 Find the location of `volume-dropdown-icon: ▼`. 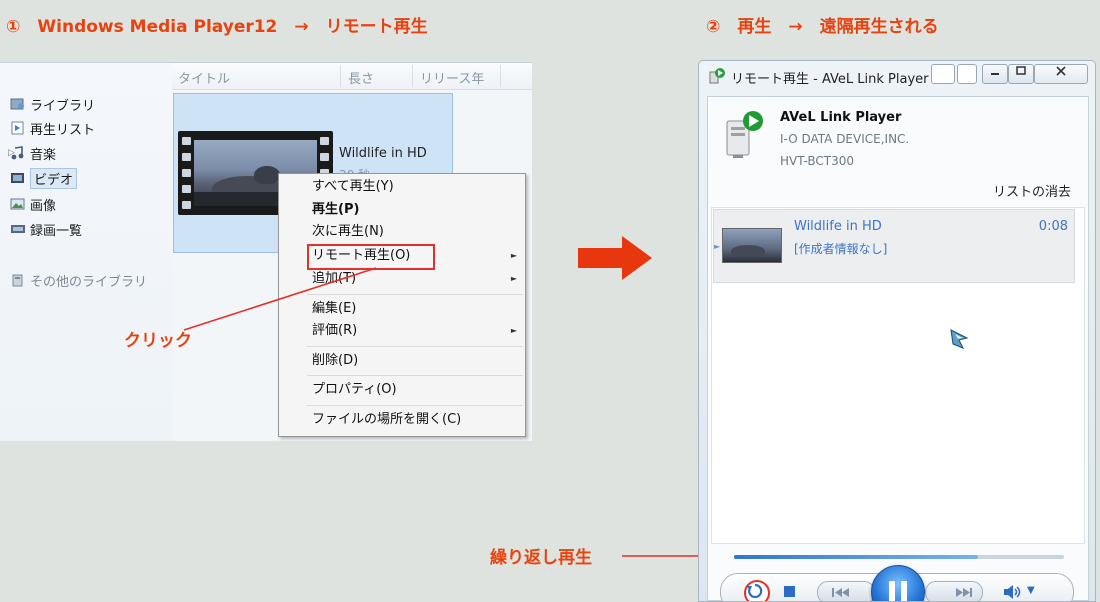

volume-dropdown-icon: ▼ is located at coordinates (1031, 590).